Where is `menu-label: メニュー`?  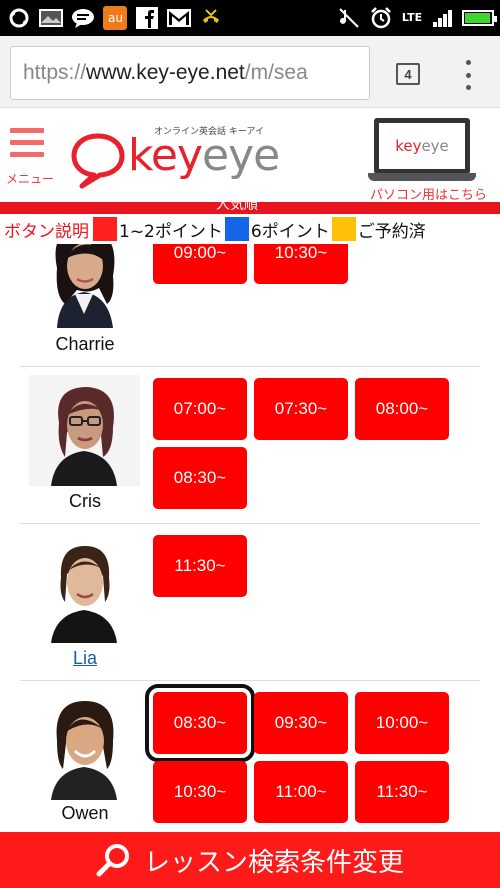
menu-label: メニュー is located at coordinates (30, 179).